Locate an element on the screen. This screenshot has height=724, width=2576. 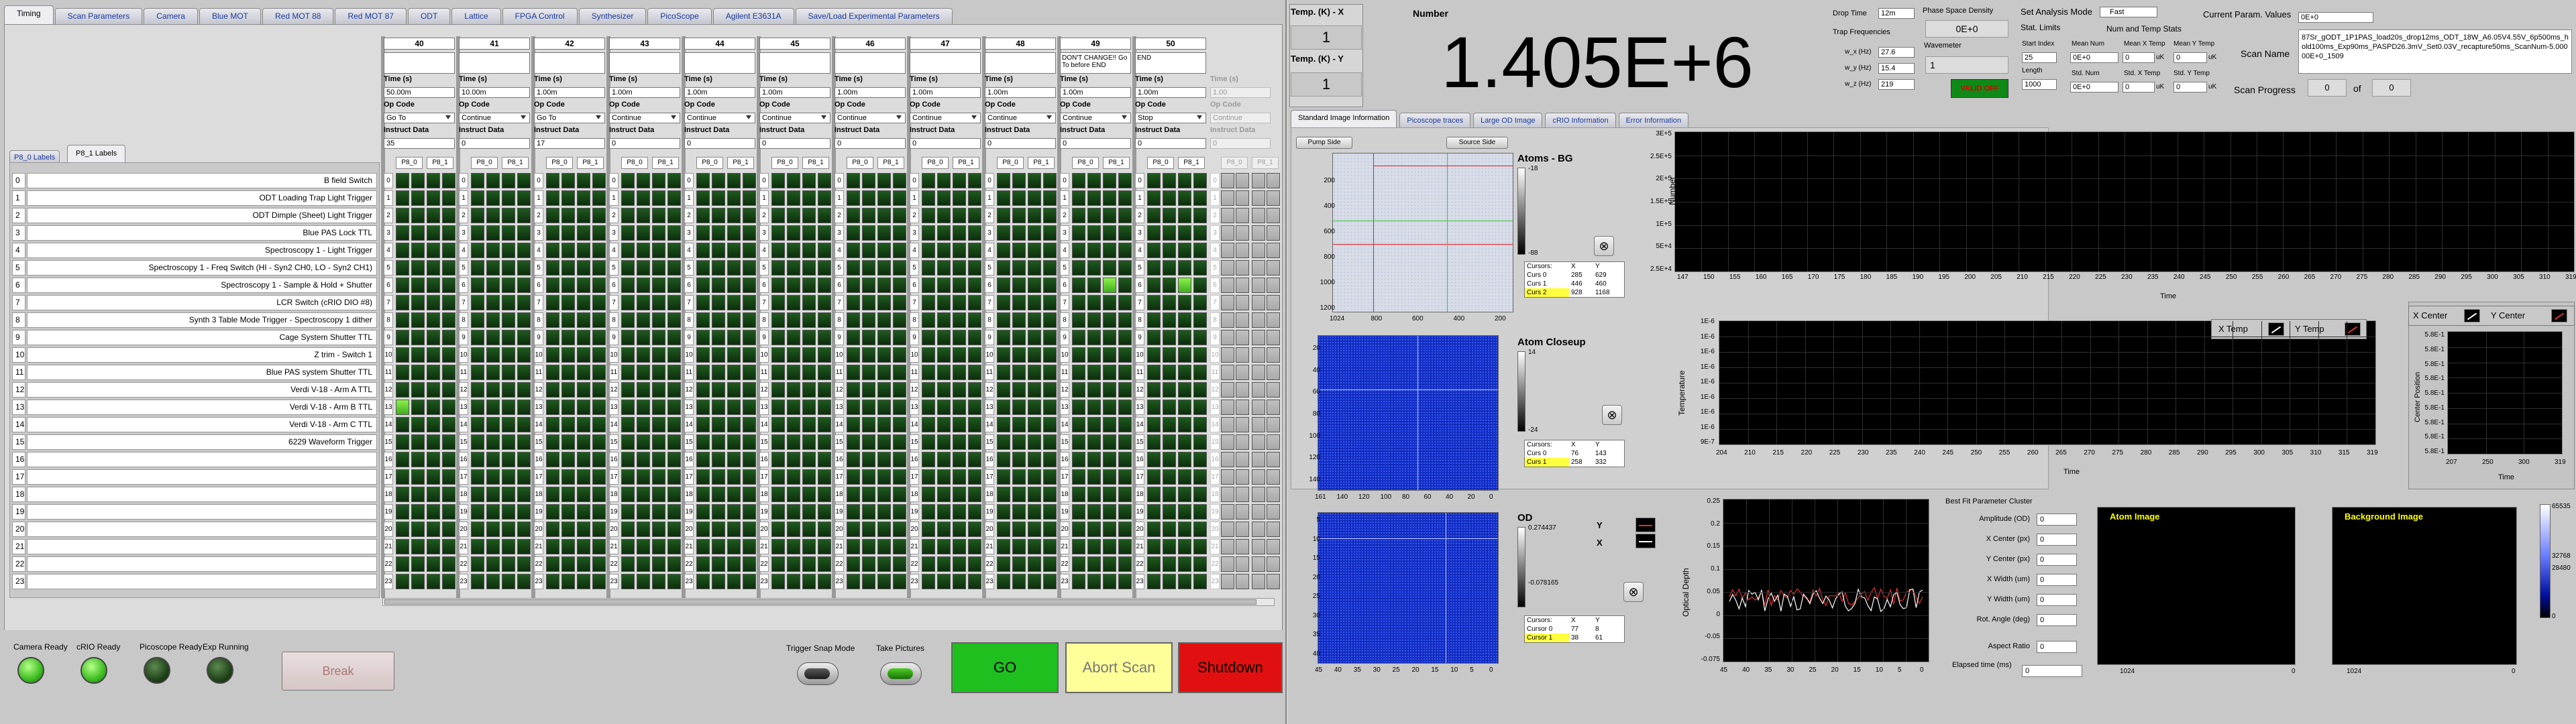
source-side-button: Source Side is located at coordinates (1477, 143).